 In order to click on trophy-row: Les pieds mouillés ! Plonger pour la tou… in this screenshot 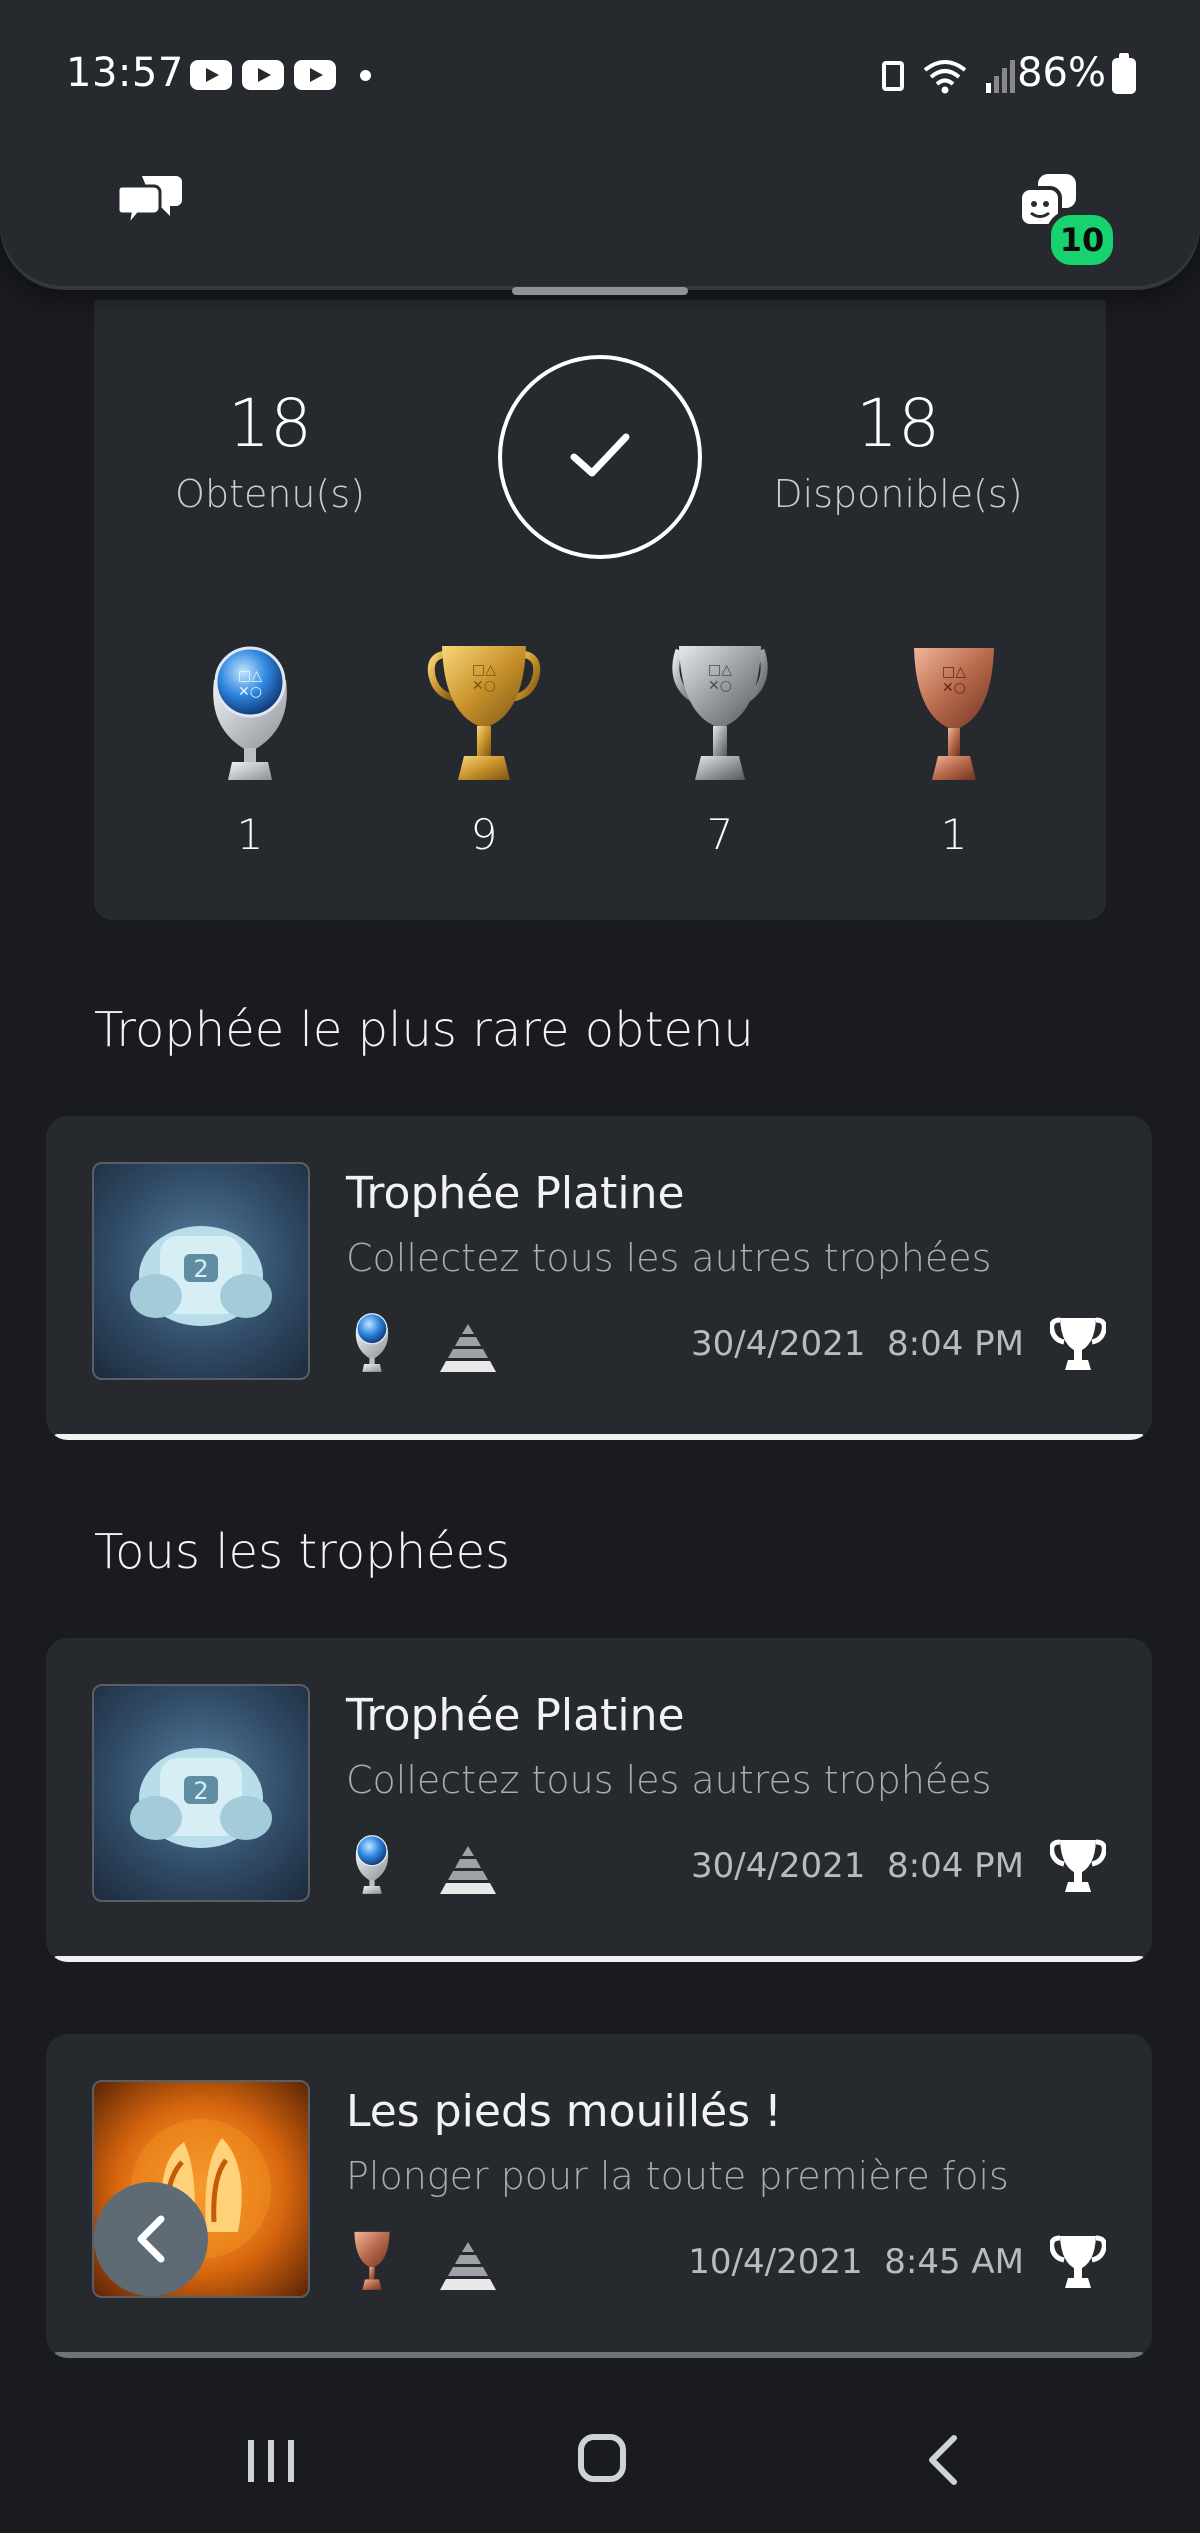, I will do `click(599, 2196)`.